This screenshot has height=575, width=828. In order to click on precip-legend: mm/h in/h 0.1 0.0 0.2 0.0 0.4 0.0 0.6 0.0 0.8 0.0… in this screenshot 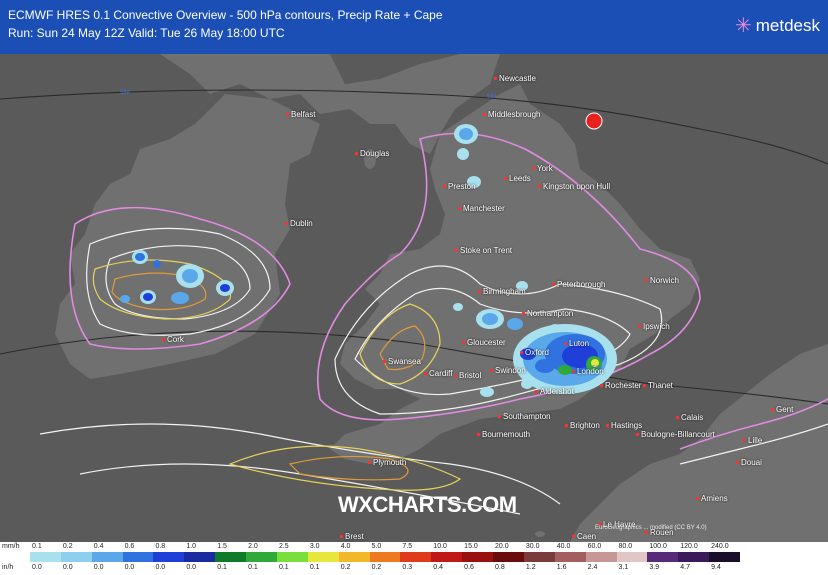, I will do `click(414, 558)`.